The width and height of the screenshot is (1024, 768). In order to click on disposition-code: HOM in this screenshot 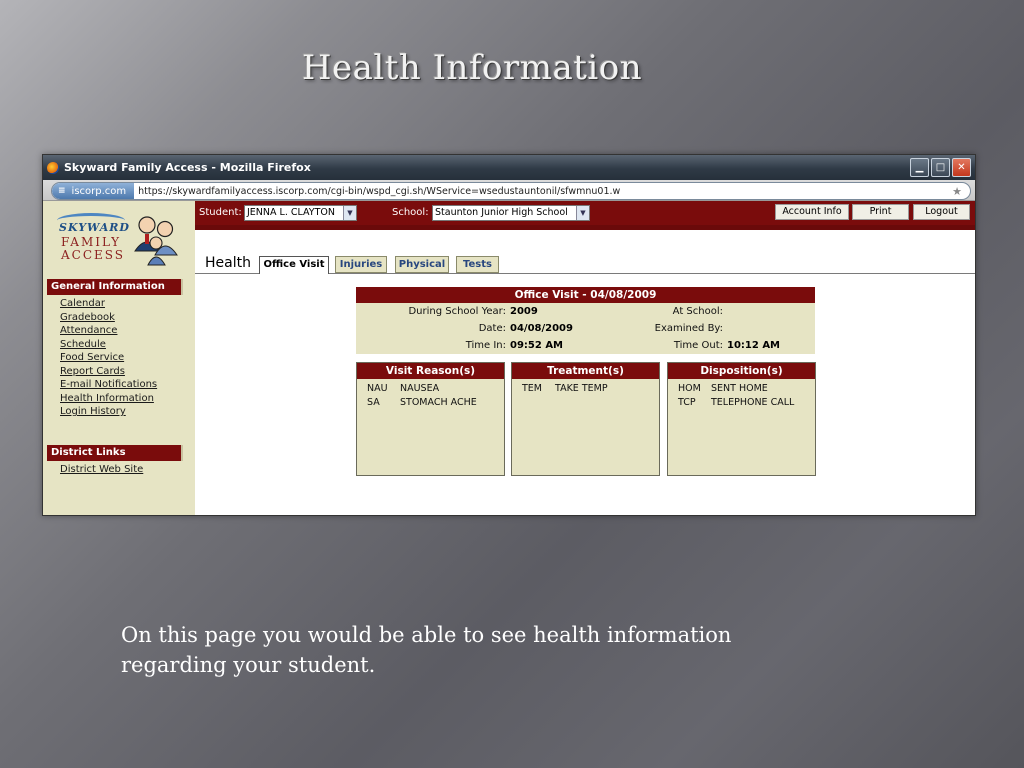, I will do `click(689, 388)`.